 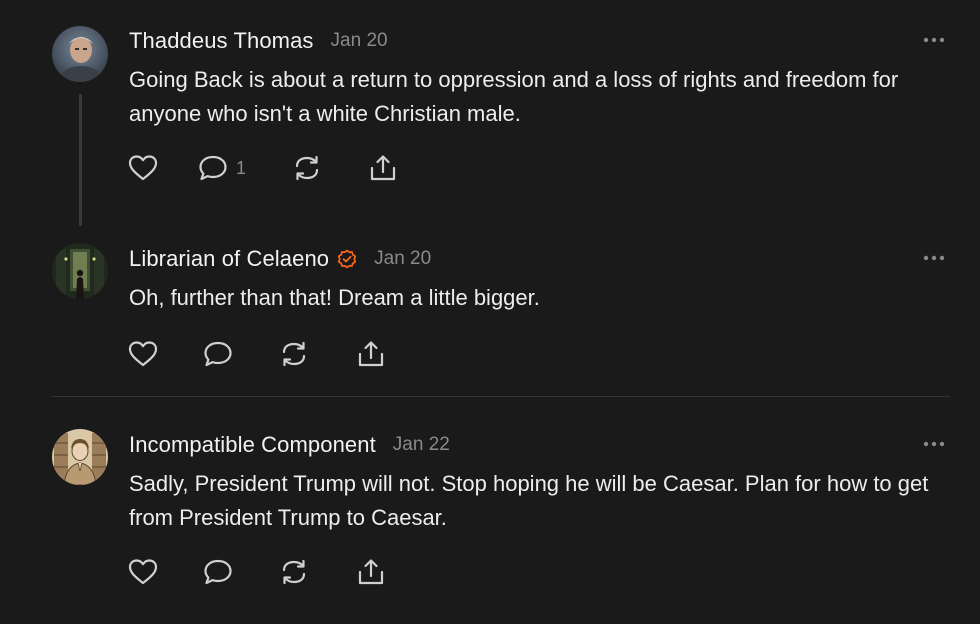 I want to click on reply-button: 1, so click(x=222, y=168).